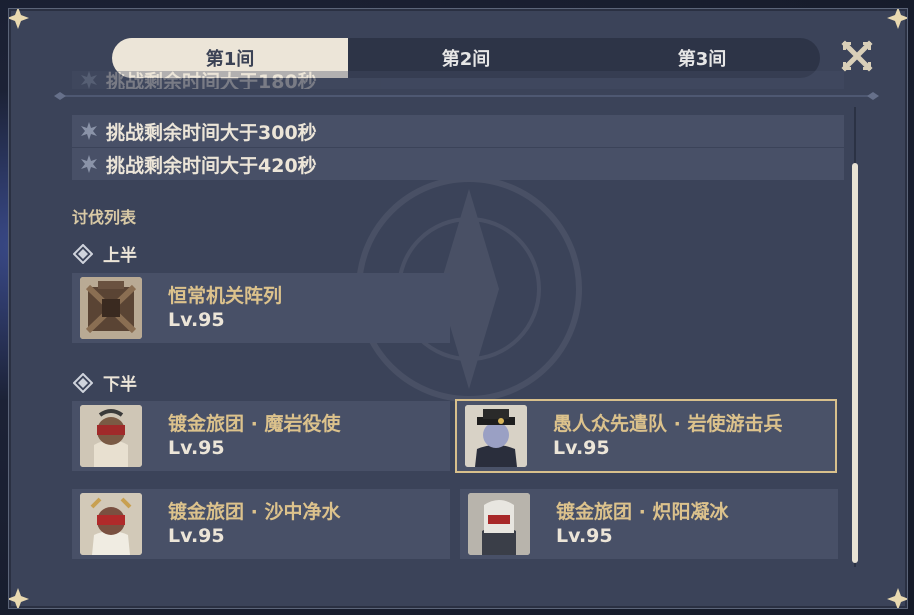 This screenshot has height=615, width=914. Describe the element at coordinates (254, 512) in the screenshot. I see `enemy-name: 镀金旅团 · 沙中净水` at that location.